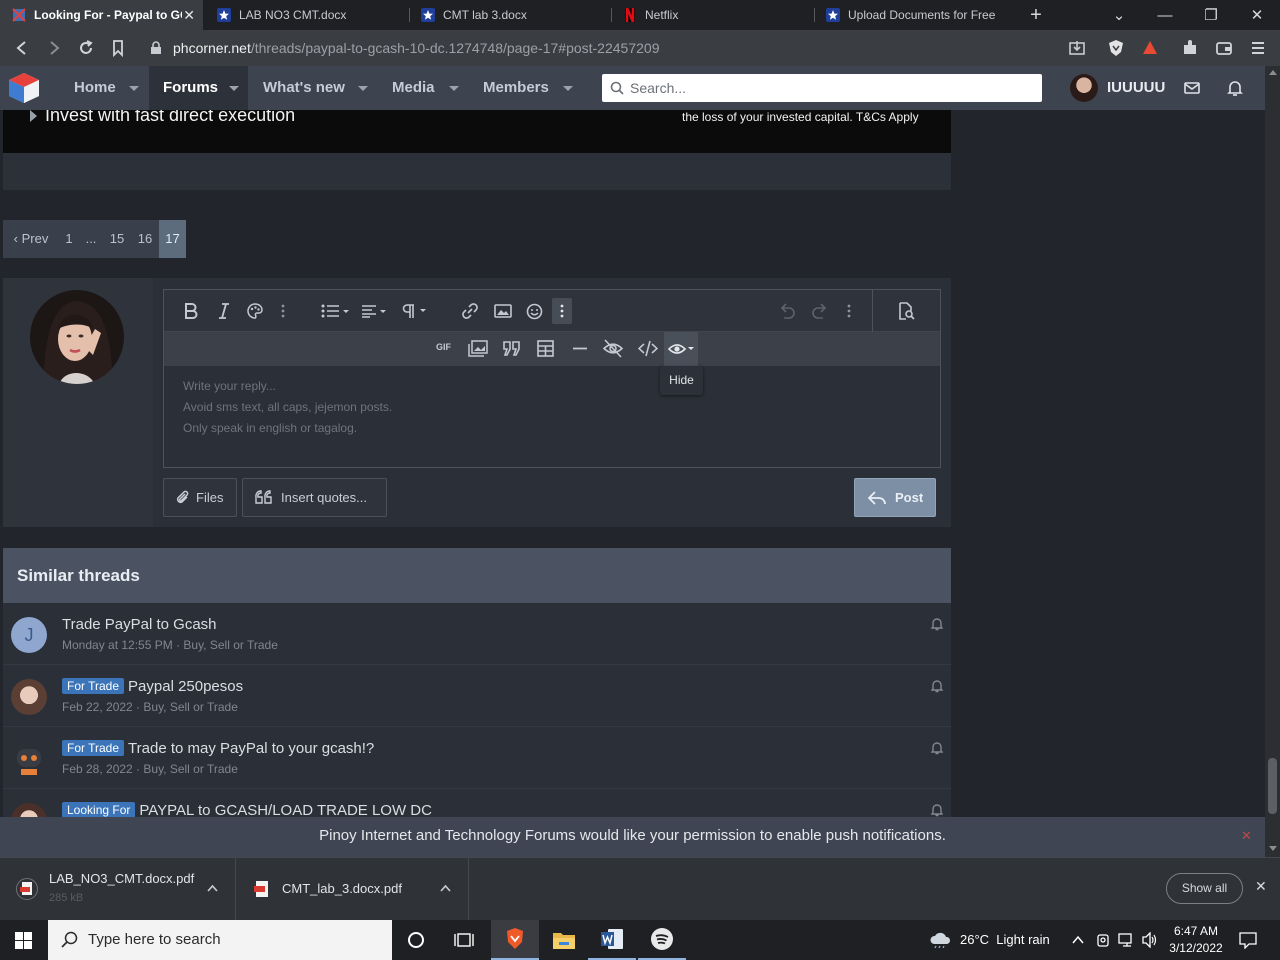 The height and width of the screenshot is (960, 1280). I want to click on nav-members: Members, so click(516, 88).